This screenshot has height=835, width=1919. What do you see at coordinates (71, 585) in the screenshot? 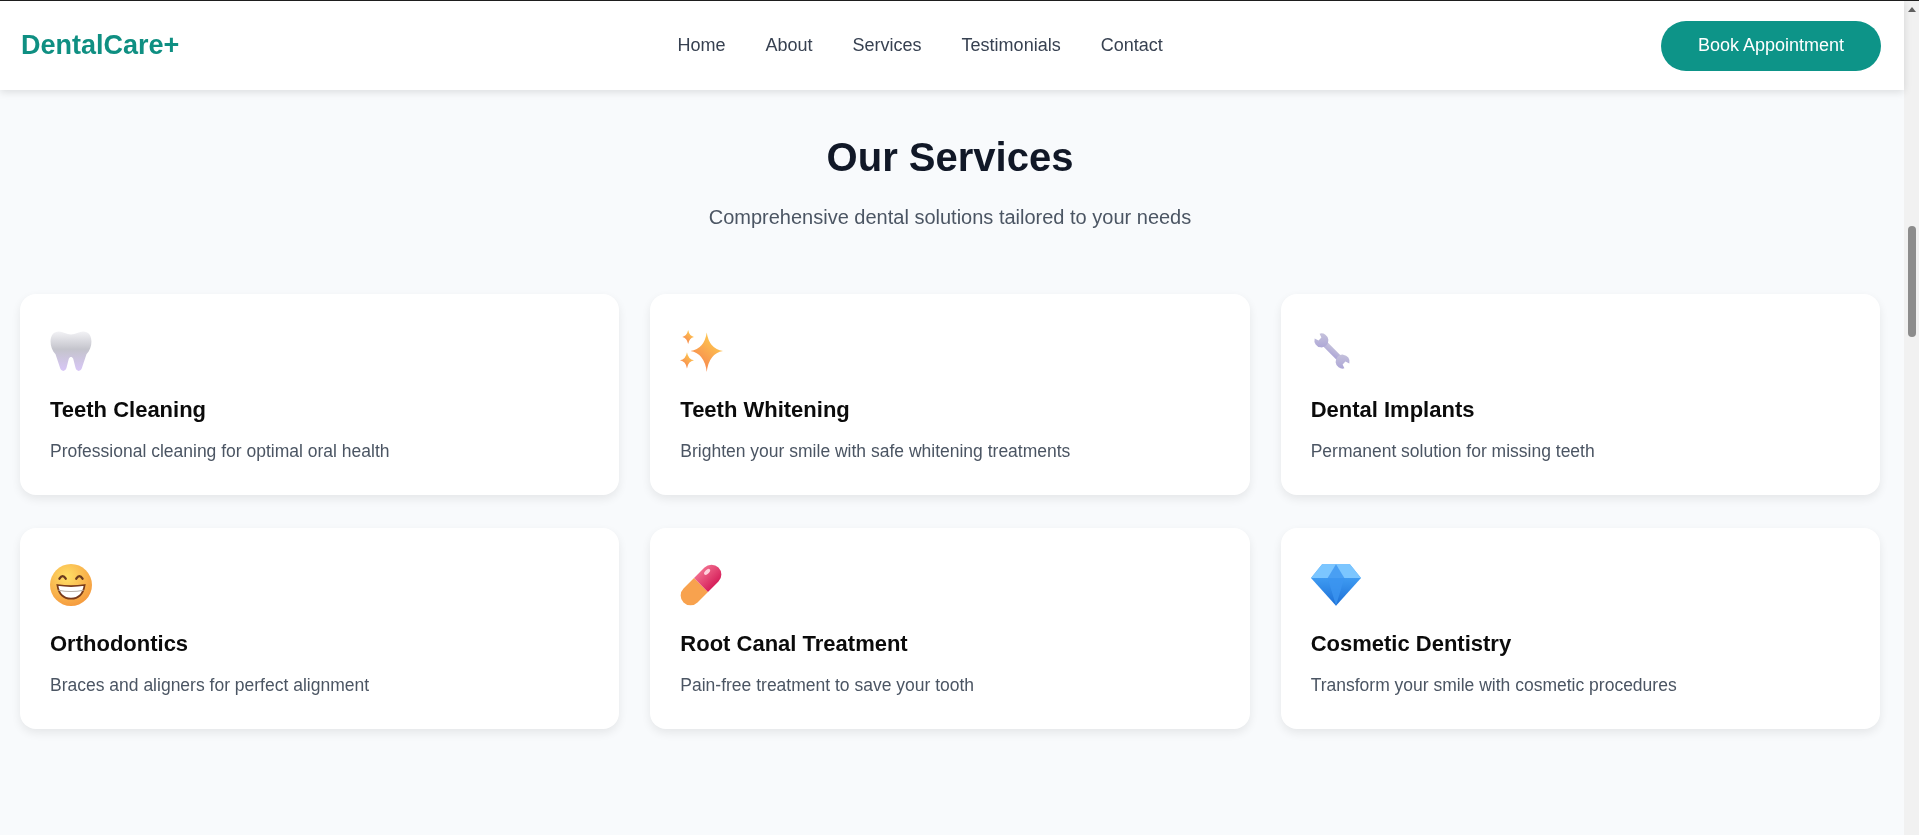
I see `grinning-face-icon` at bounding box center [71, 585].